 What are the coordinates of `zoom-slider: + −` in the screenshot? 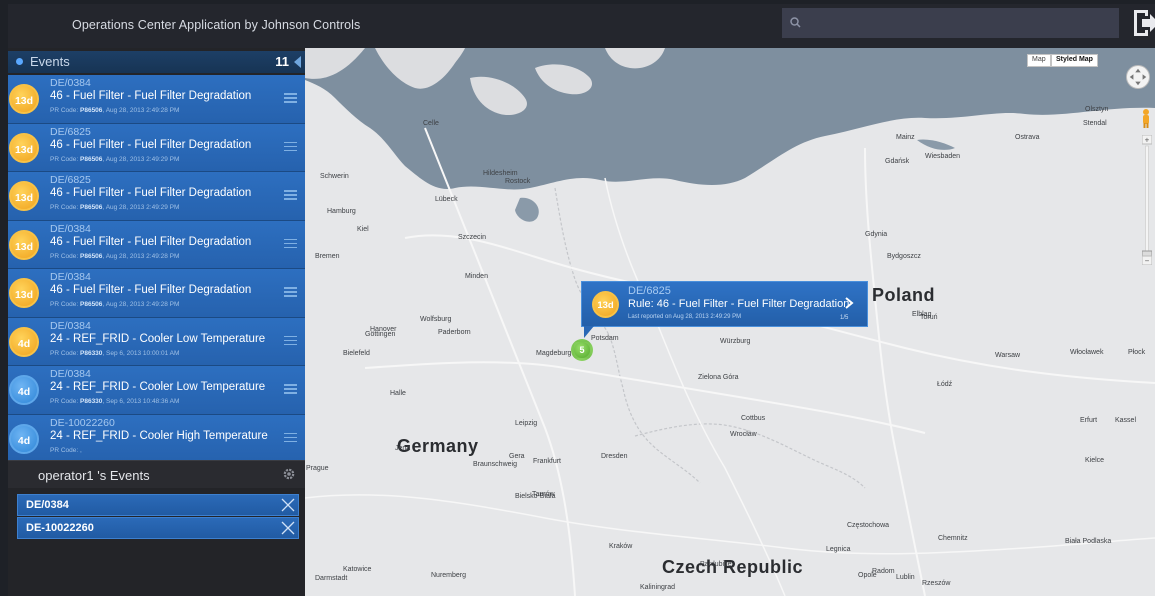 It's located at (1147, 200).